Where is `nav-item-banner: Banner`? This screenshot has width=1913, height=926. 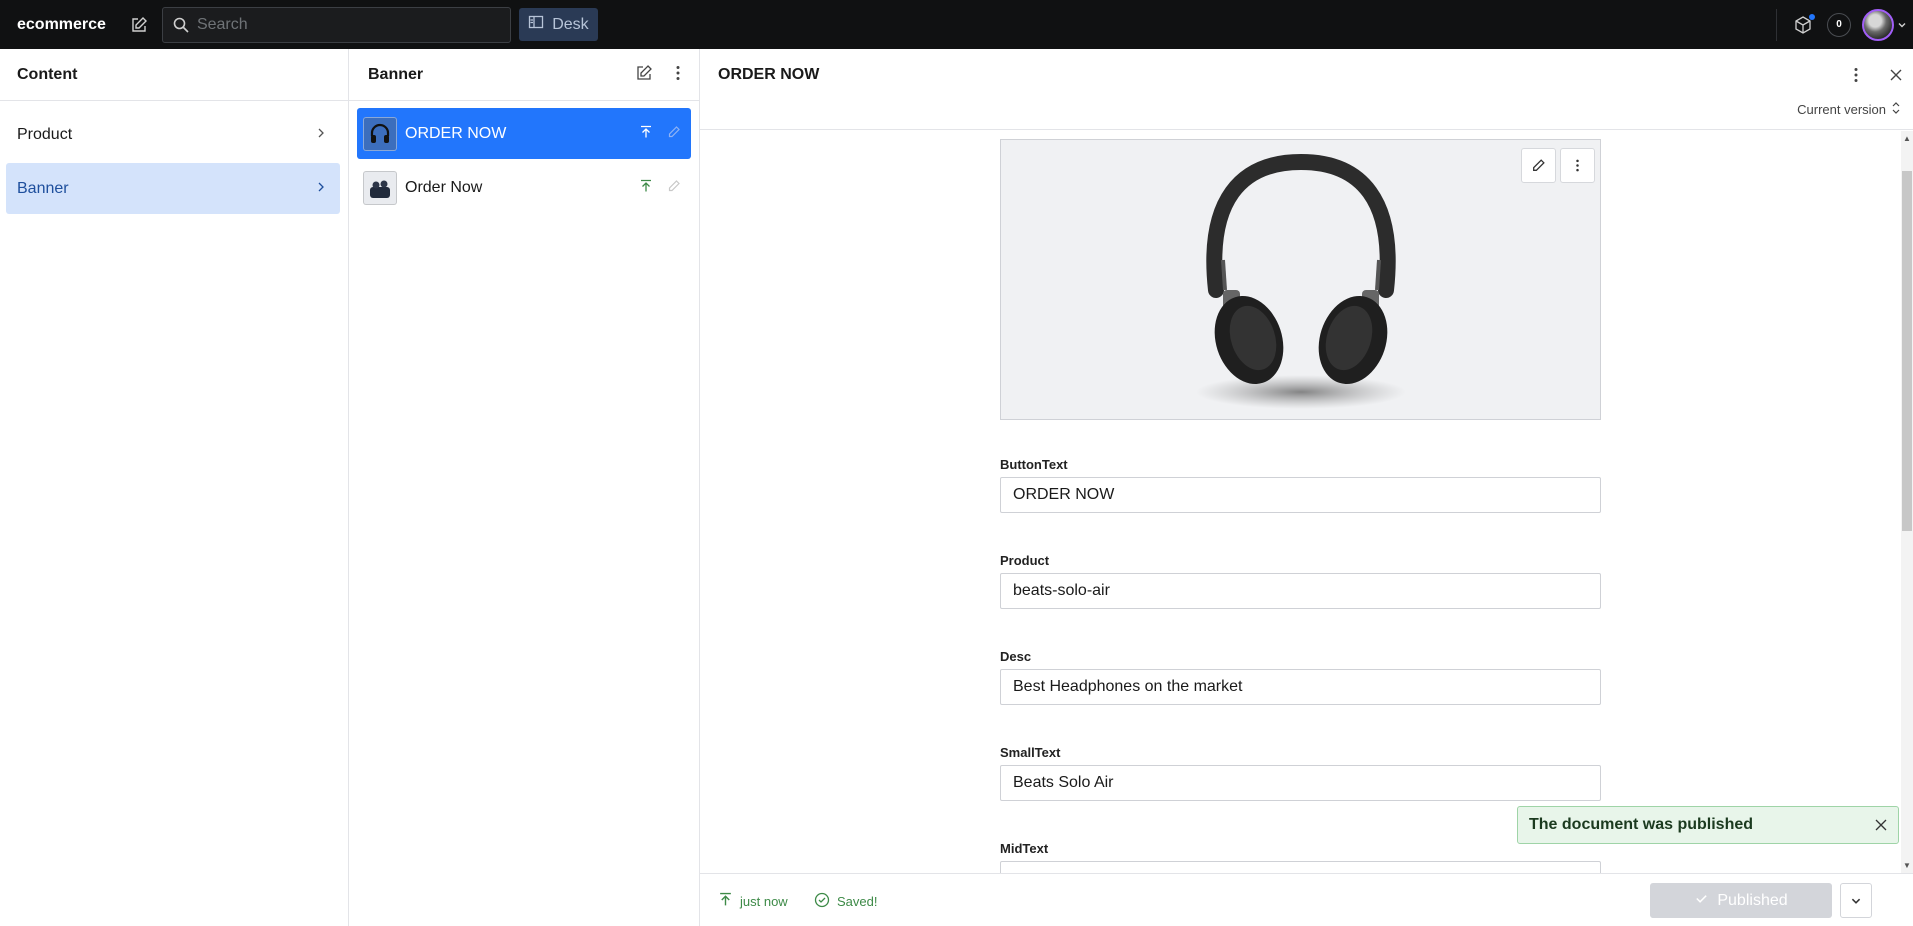
nav-item-banner: Banner is located at coordinates (173, 188).